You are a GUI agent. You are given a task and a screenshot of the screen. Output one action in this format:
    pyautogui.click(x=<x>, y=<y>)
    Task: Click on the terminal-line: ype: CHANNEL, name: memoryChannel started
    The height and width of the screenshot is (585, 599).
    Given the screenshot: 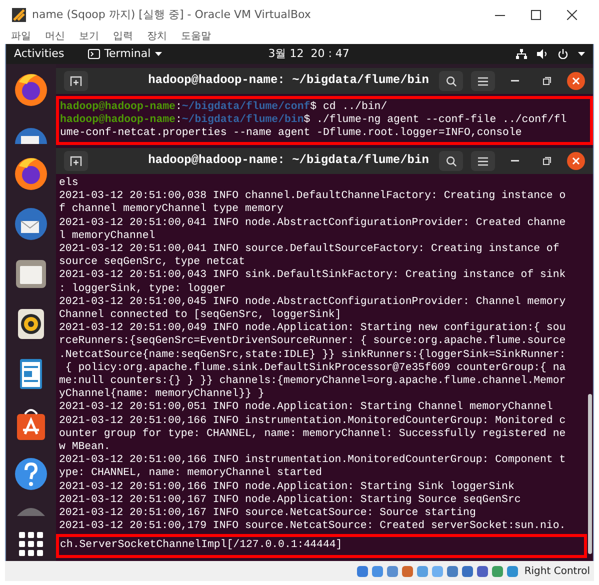 What is the action you would take?
    pyautogui.click(x=191, y=474)
    